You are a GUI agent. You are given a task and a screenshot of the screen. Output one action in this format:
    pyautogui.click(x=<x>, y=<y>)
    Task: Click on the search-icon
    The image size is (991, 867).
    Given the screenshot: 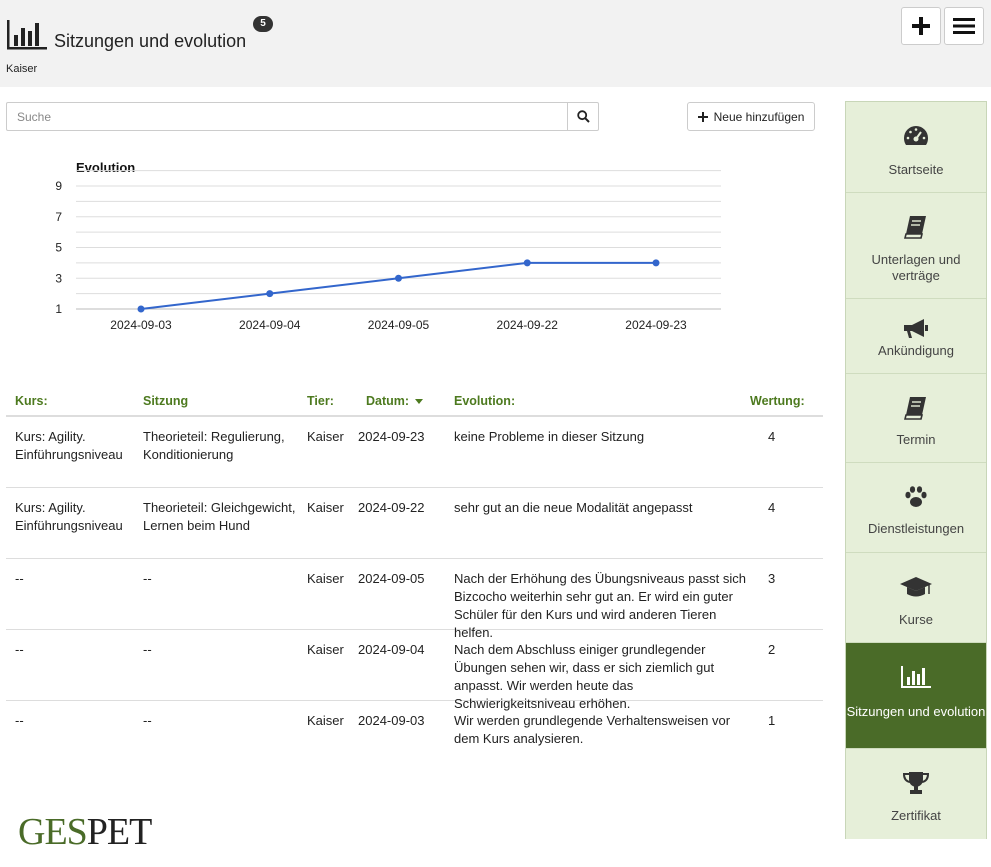 What is the action you would take?
    pyautogui.click(x=583, y=116)
    